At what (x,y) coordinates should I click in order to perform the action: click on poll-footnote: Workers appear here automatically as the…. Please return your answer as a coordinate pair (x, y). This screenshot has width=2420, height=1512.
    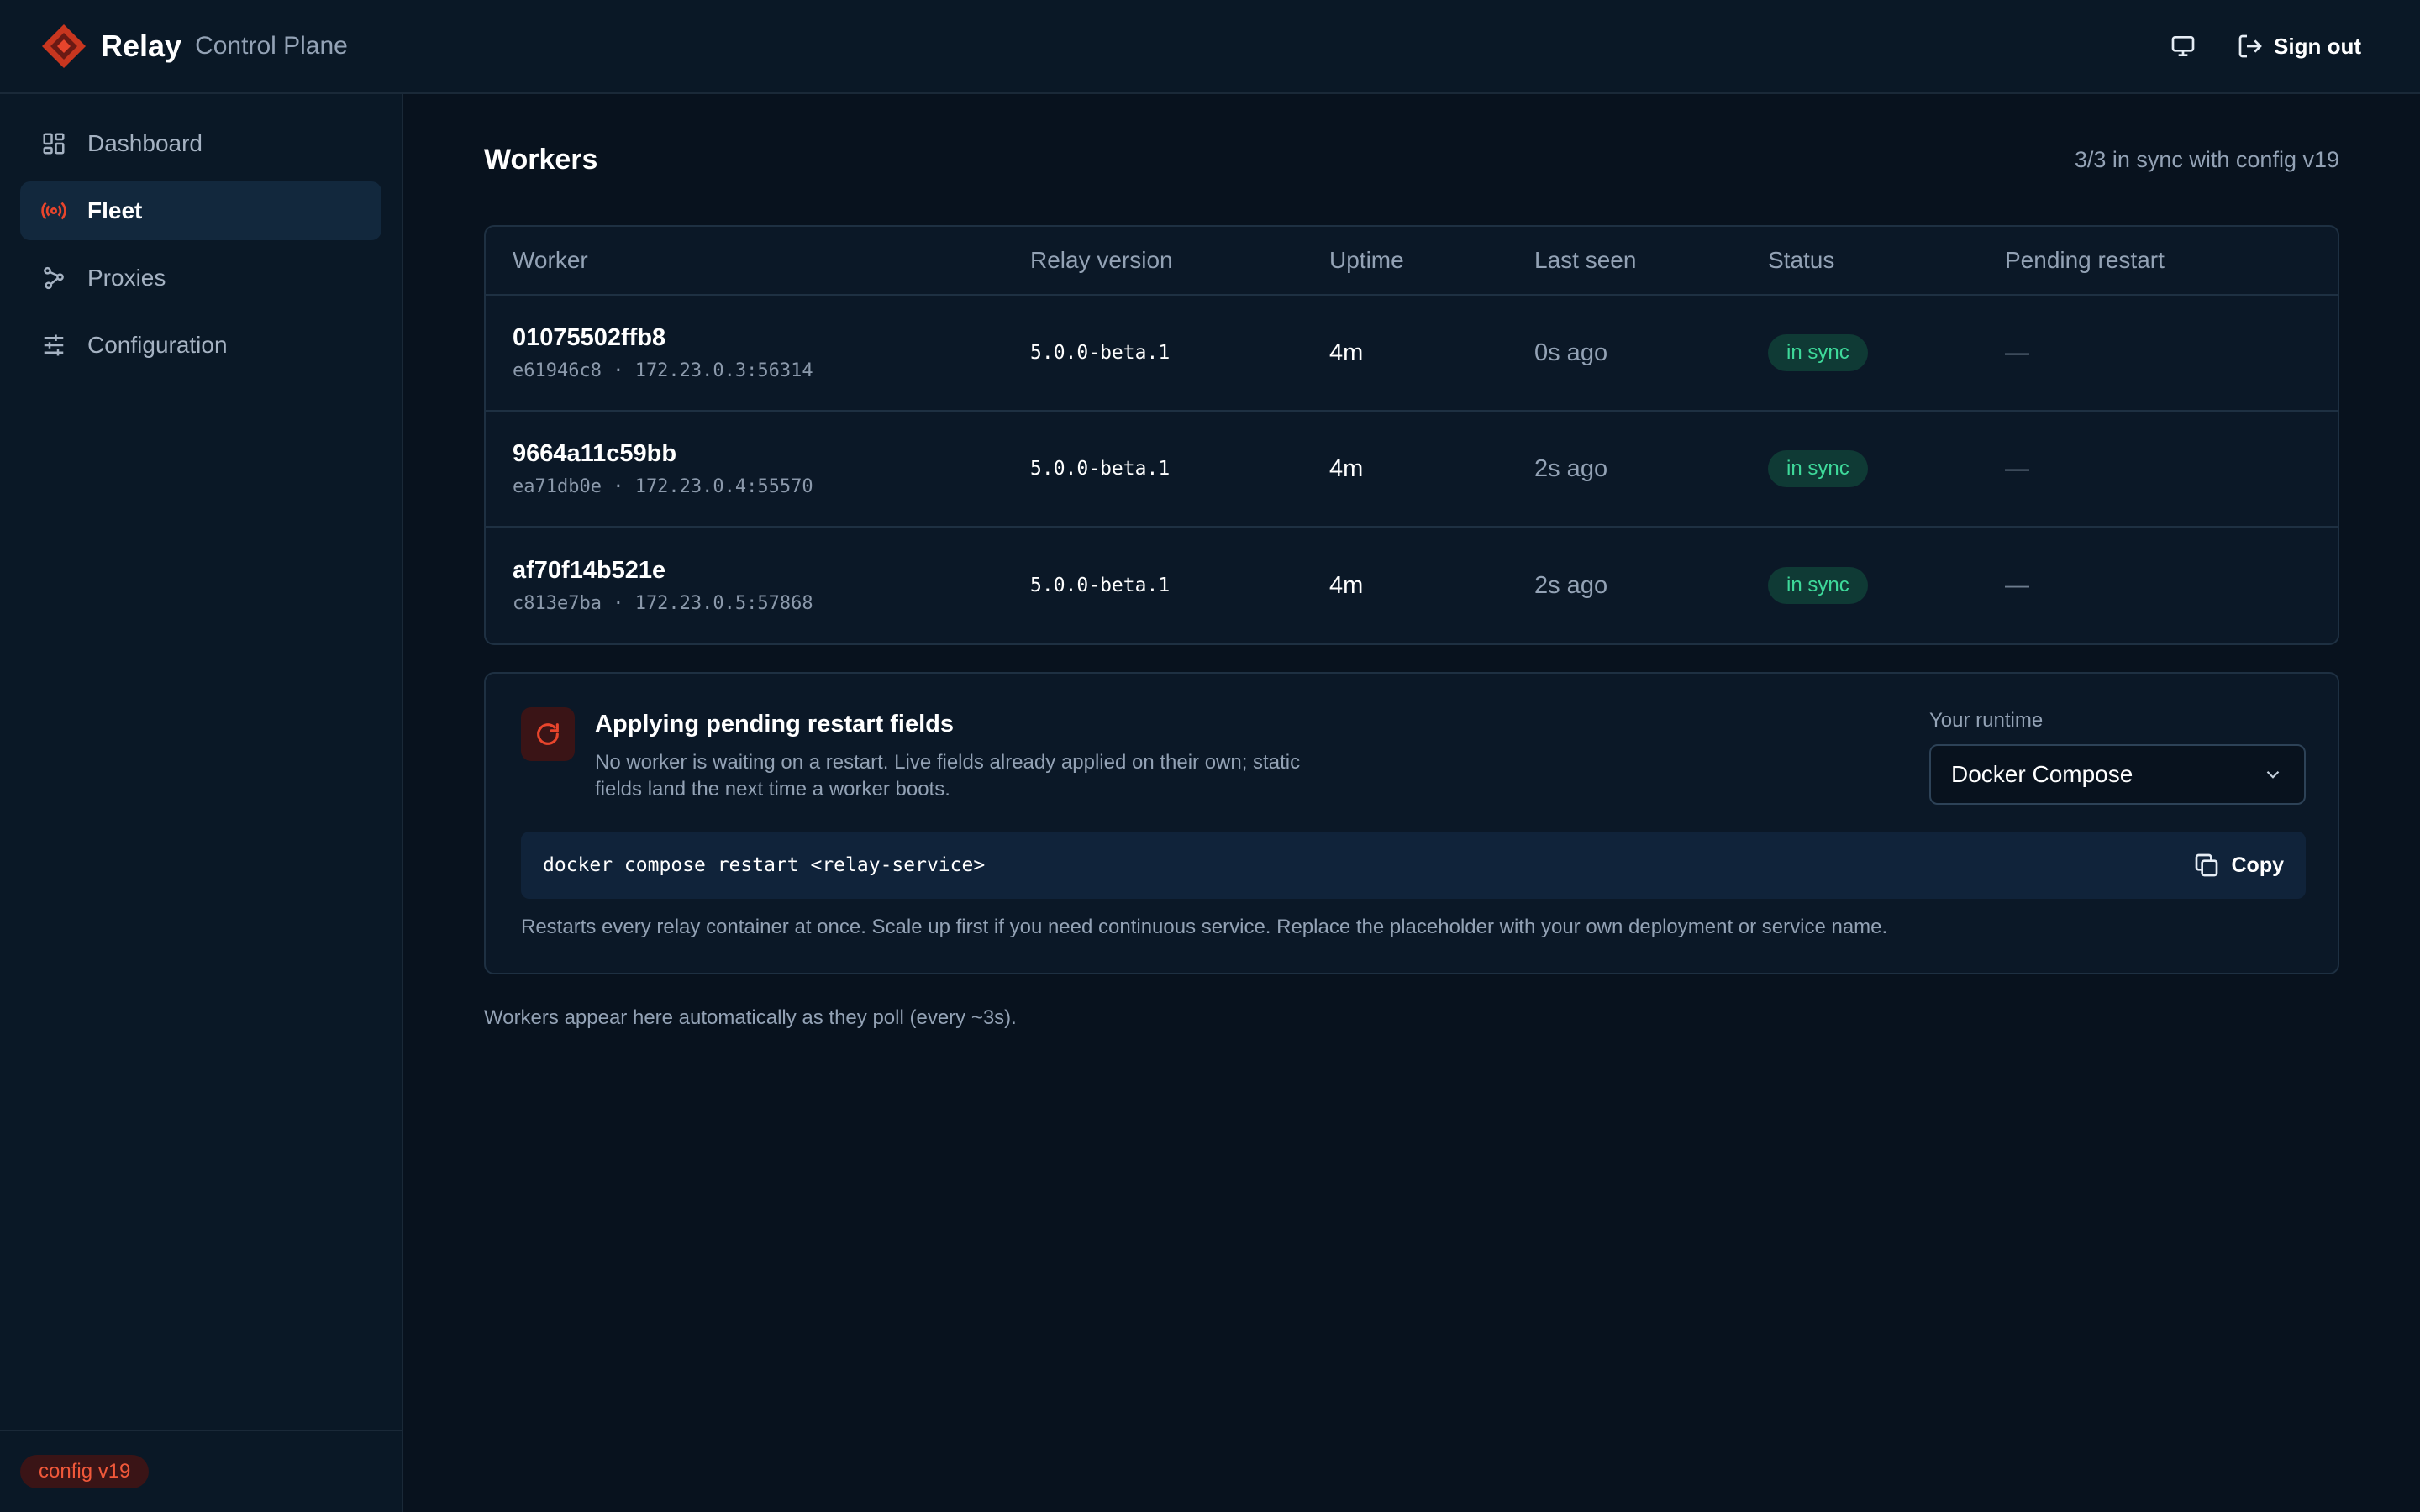
    Looking at the image, I should click on (750, 1017).